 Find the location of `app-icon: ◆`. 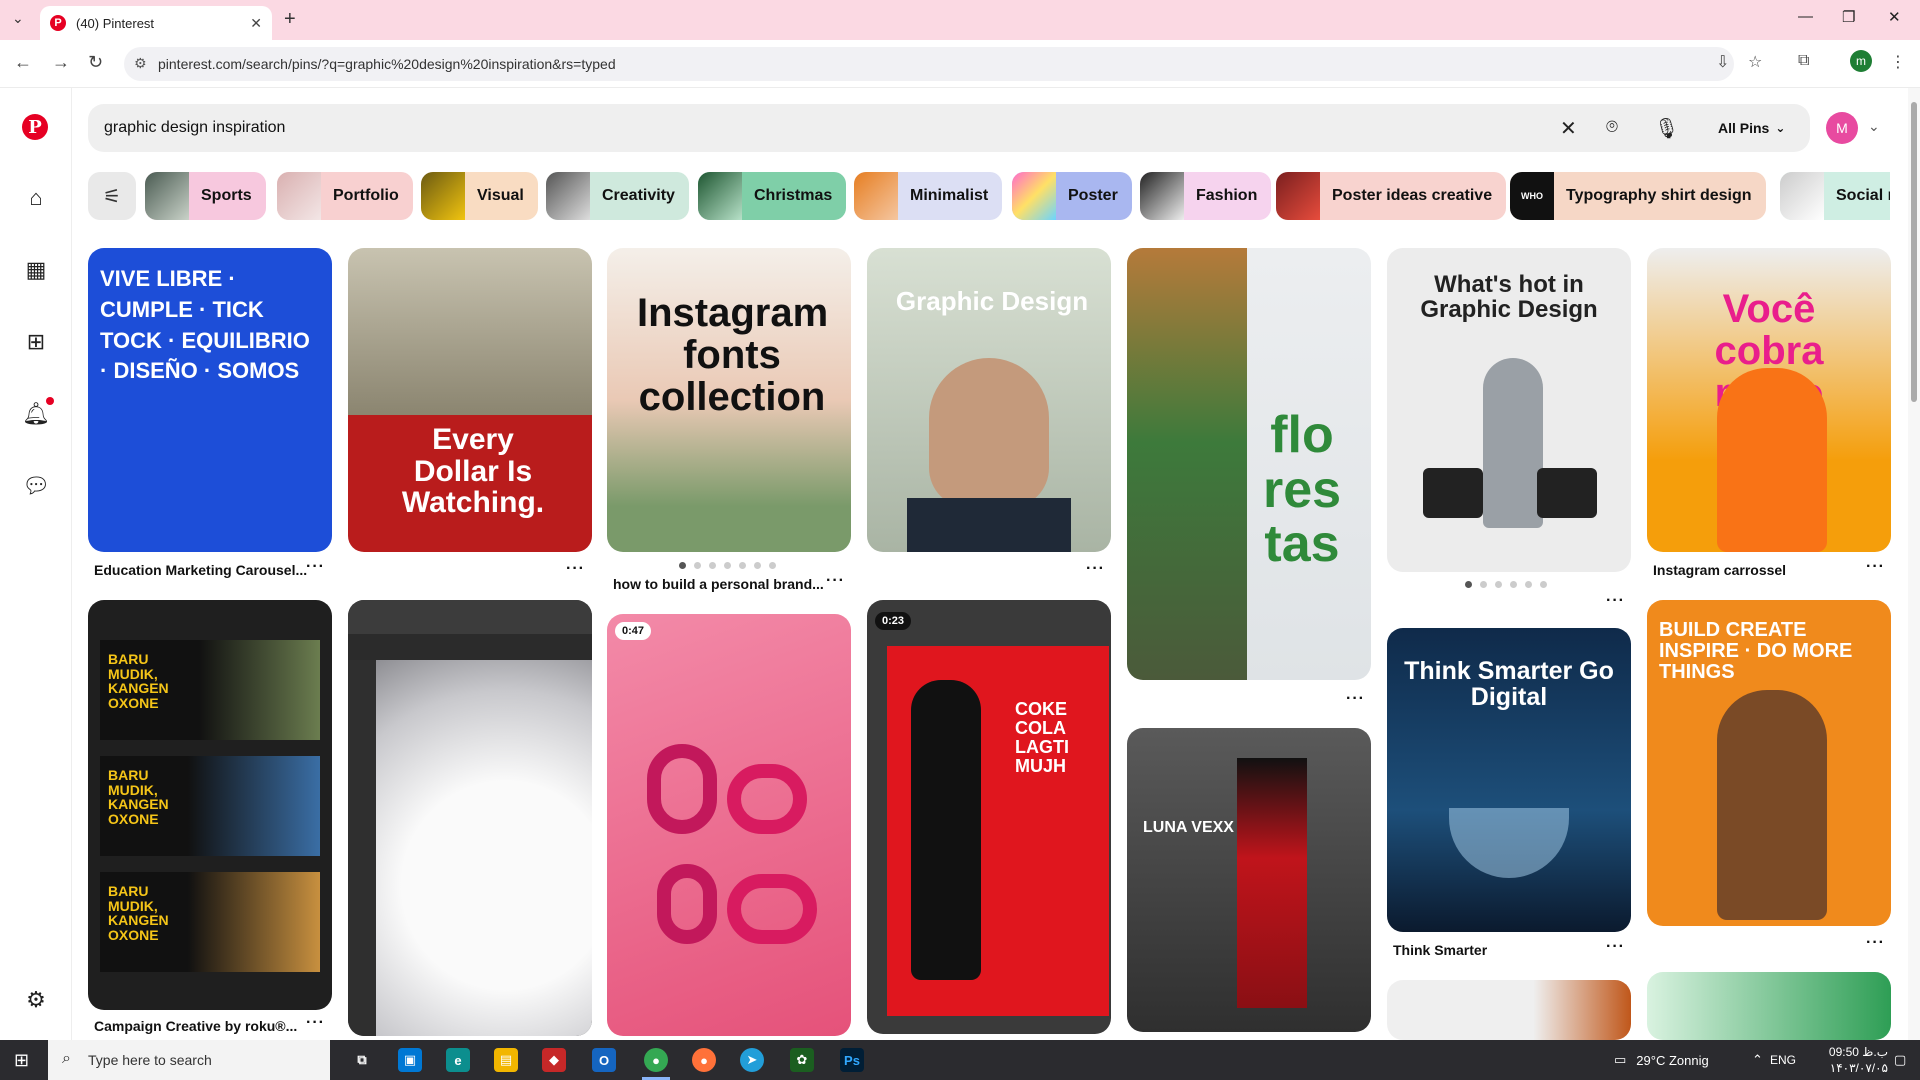

app-icon: ◆ is located at coordinates (554, 1060).